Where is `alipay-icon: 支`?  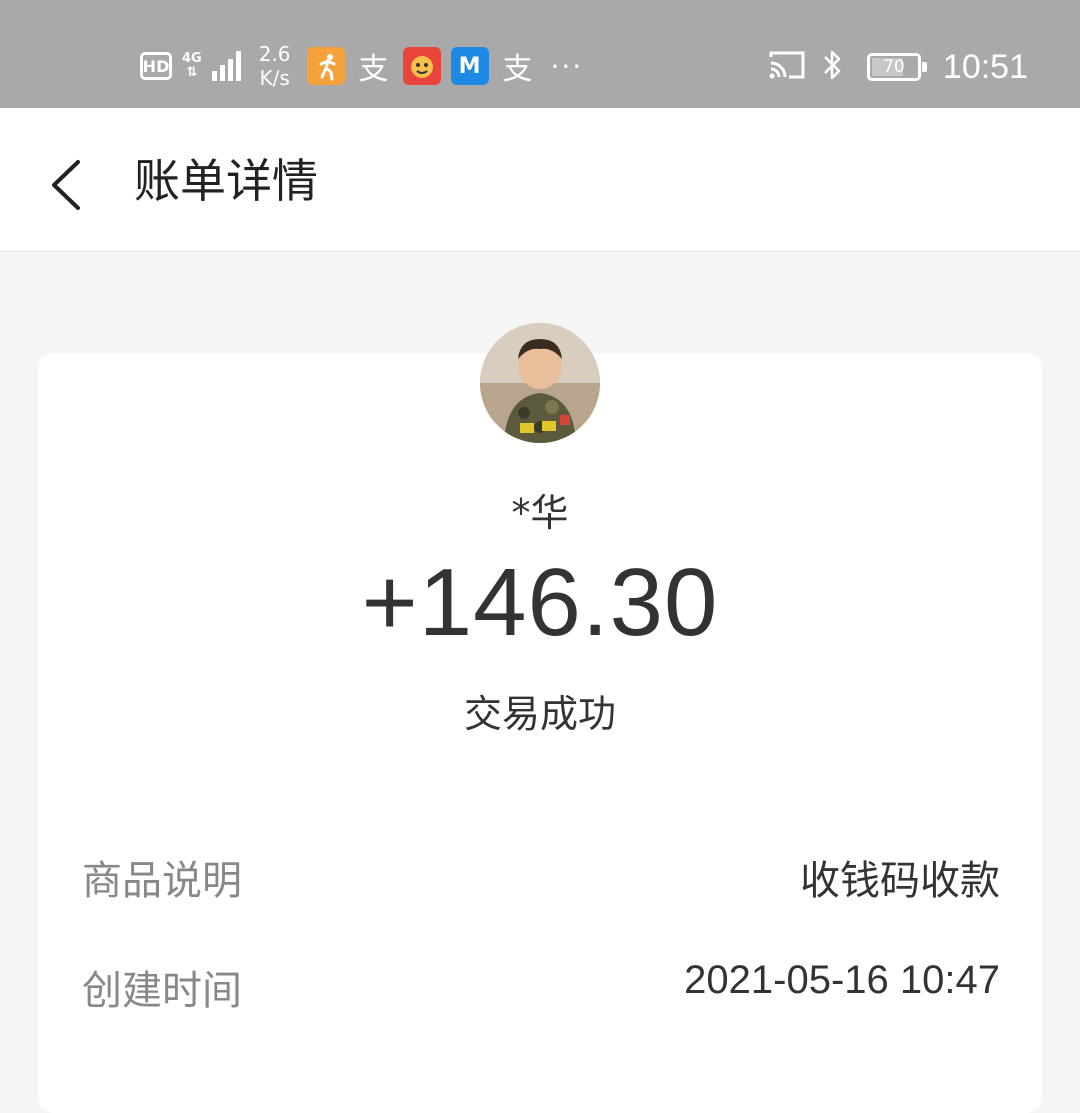 alipay-icon: 支 is located at coordinates (373, 69).